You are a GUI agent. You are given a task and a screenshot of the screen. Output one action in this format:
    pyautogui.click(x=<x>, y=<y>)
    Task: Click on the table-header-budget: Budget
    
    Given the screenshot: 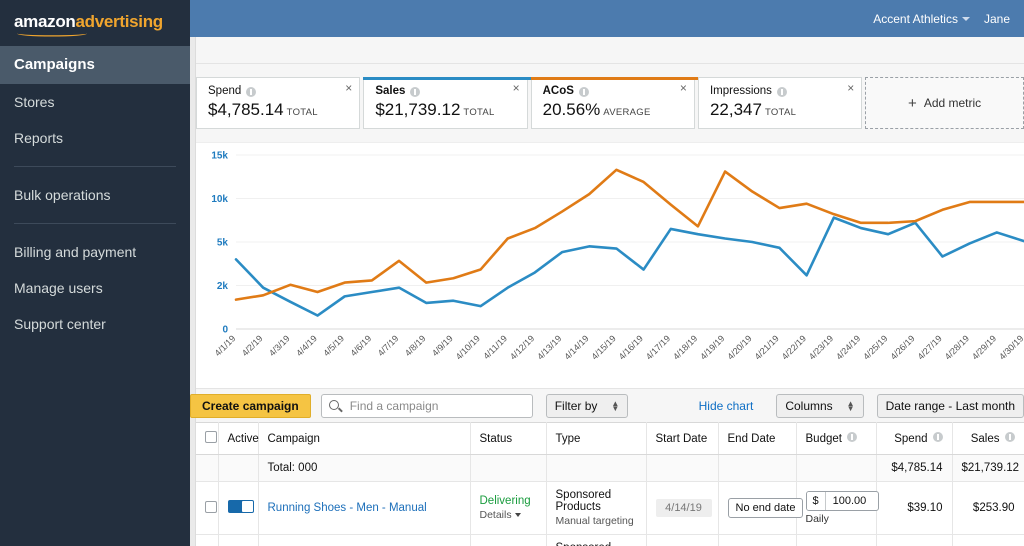 What is the action you would take?
    pyautogui.click(x=836, y=438)
    